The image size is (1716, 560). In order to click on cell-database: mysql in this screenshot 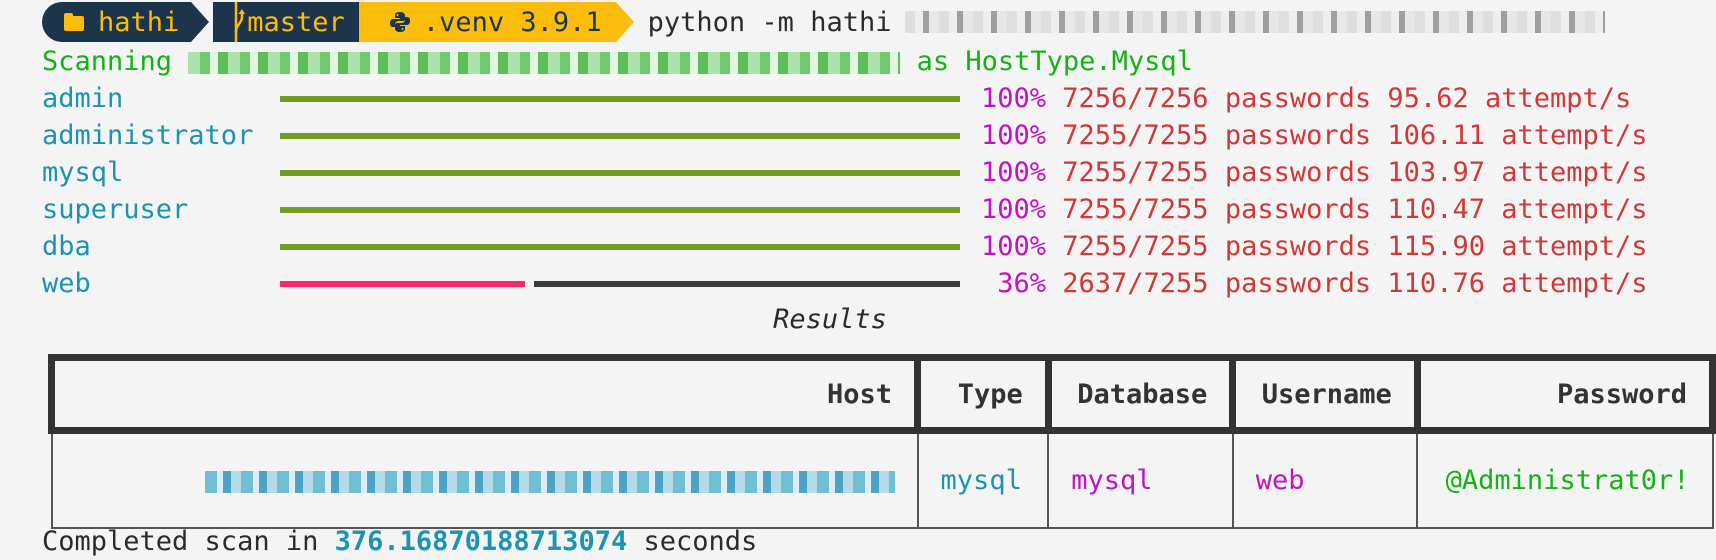, I will do `click(1140, 479)`.